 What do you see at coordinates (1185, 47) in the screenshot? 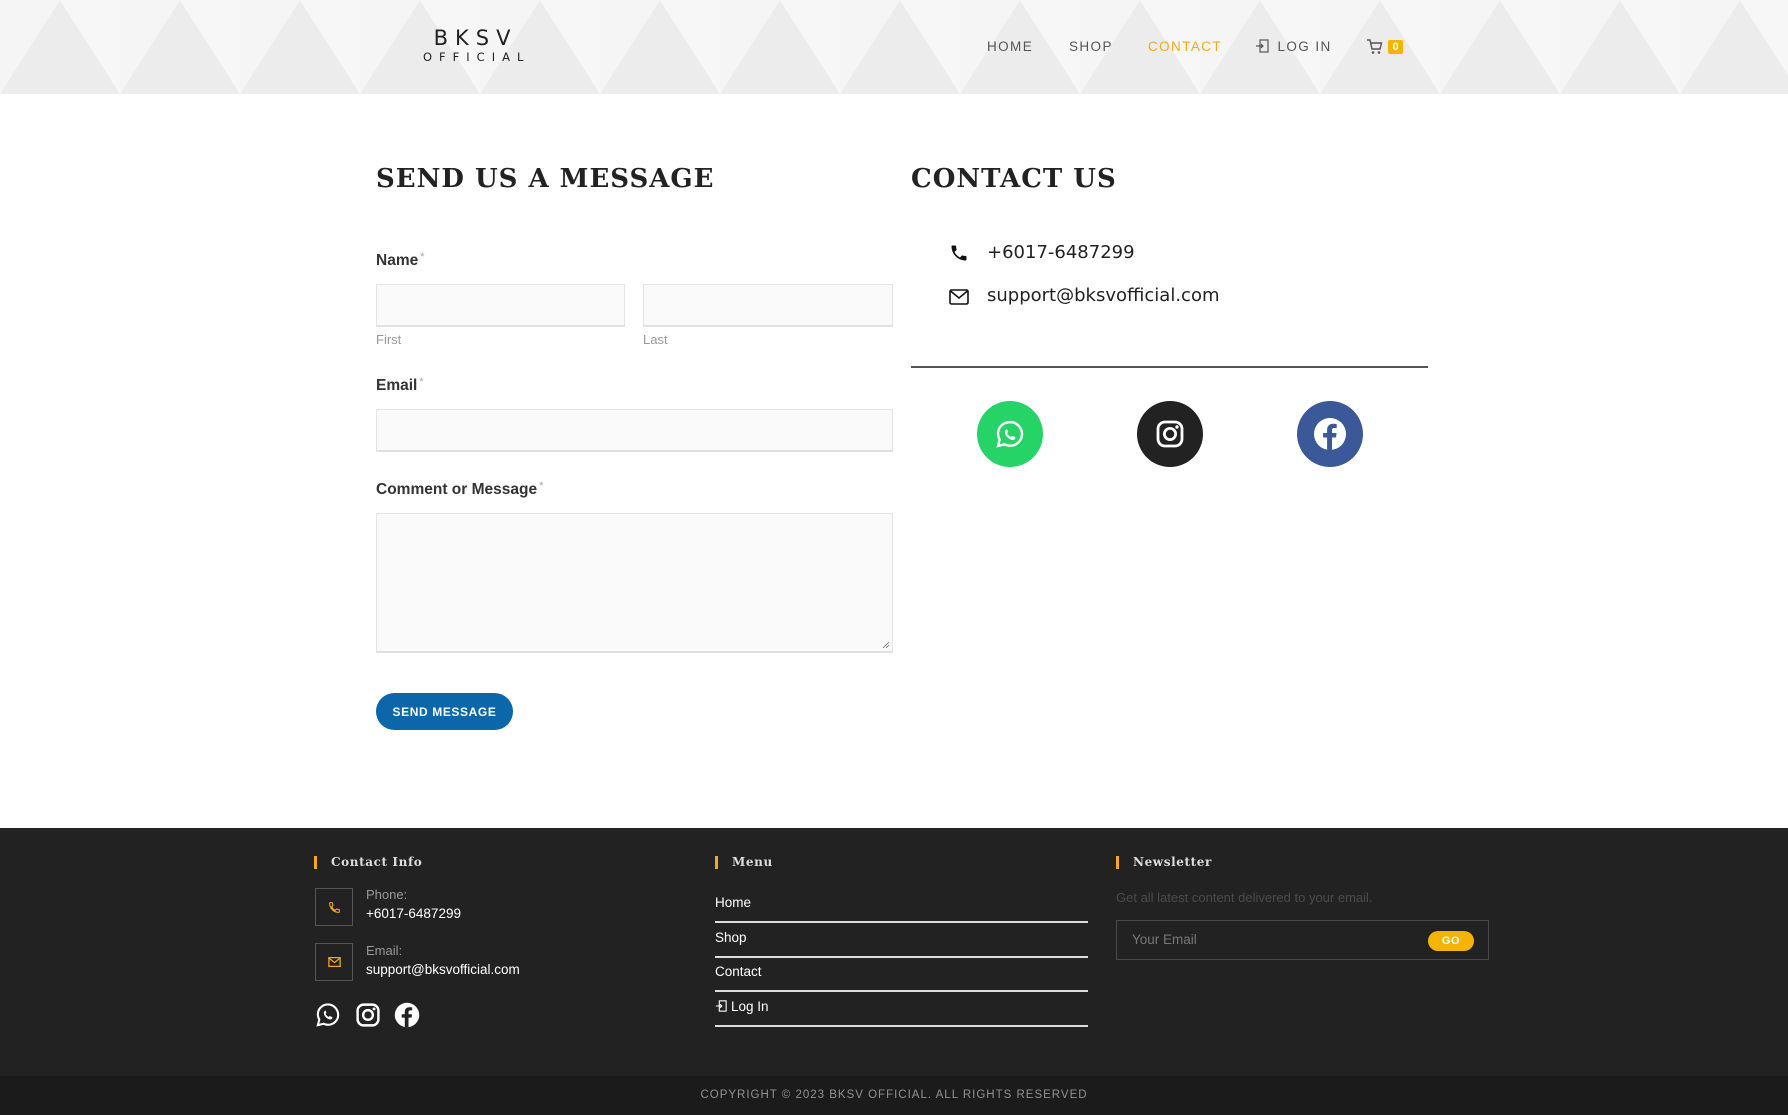
I see `nav-contact: CONTACT` at bounding box center [1185, 47].